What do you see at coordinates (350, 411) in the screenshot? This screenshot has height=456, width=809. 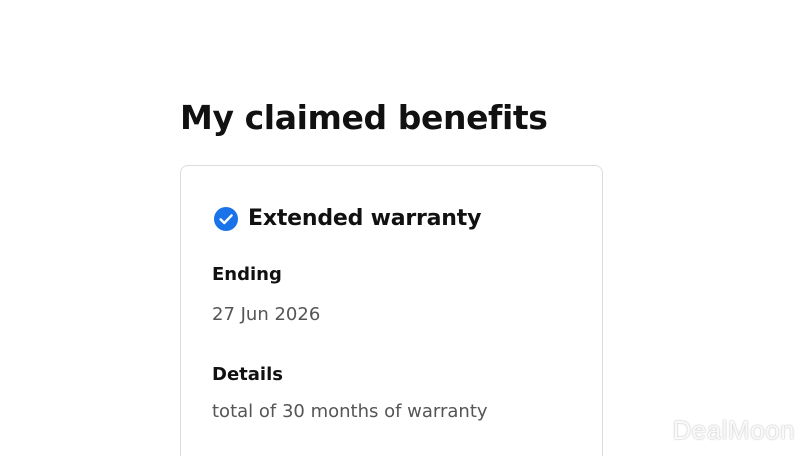 I see `details-text: total of 30 months of warranty` at bounding box center [350, 411].